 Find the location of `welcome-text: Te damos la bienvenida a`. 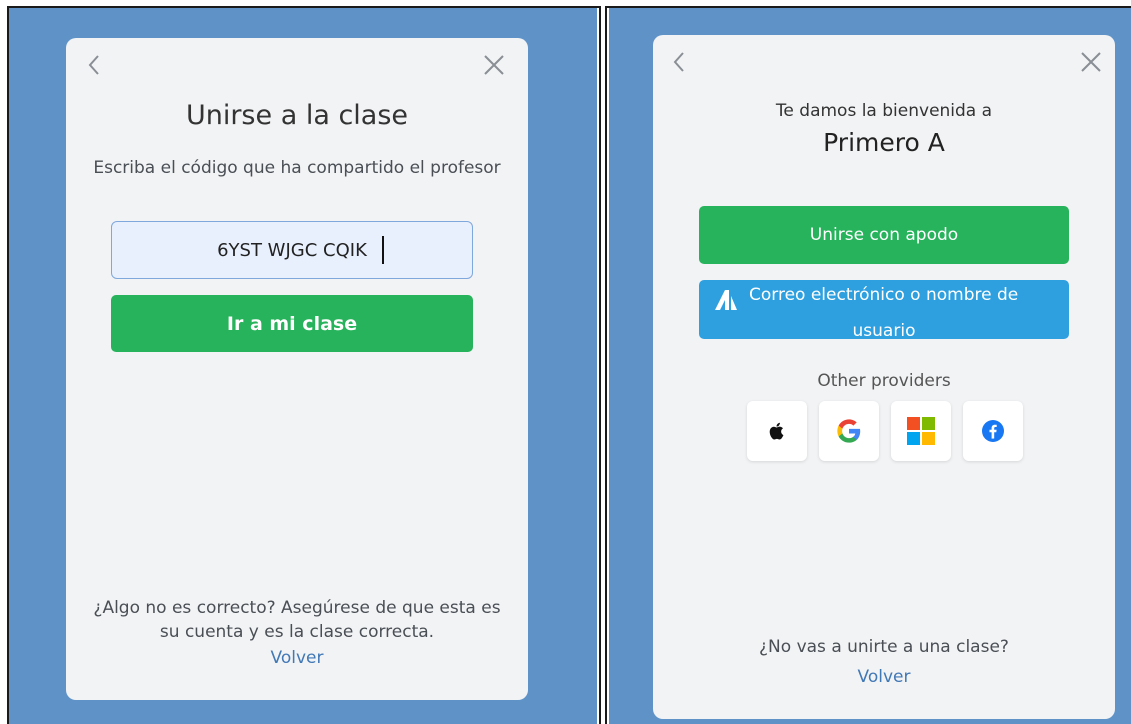

welcome-text: Te damos la bienvenida a is located at coordinates (884, 111).